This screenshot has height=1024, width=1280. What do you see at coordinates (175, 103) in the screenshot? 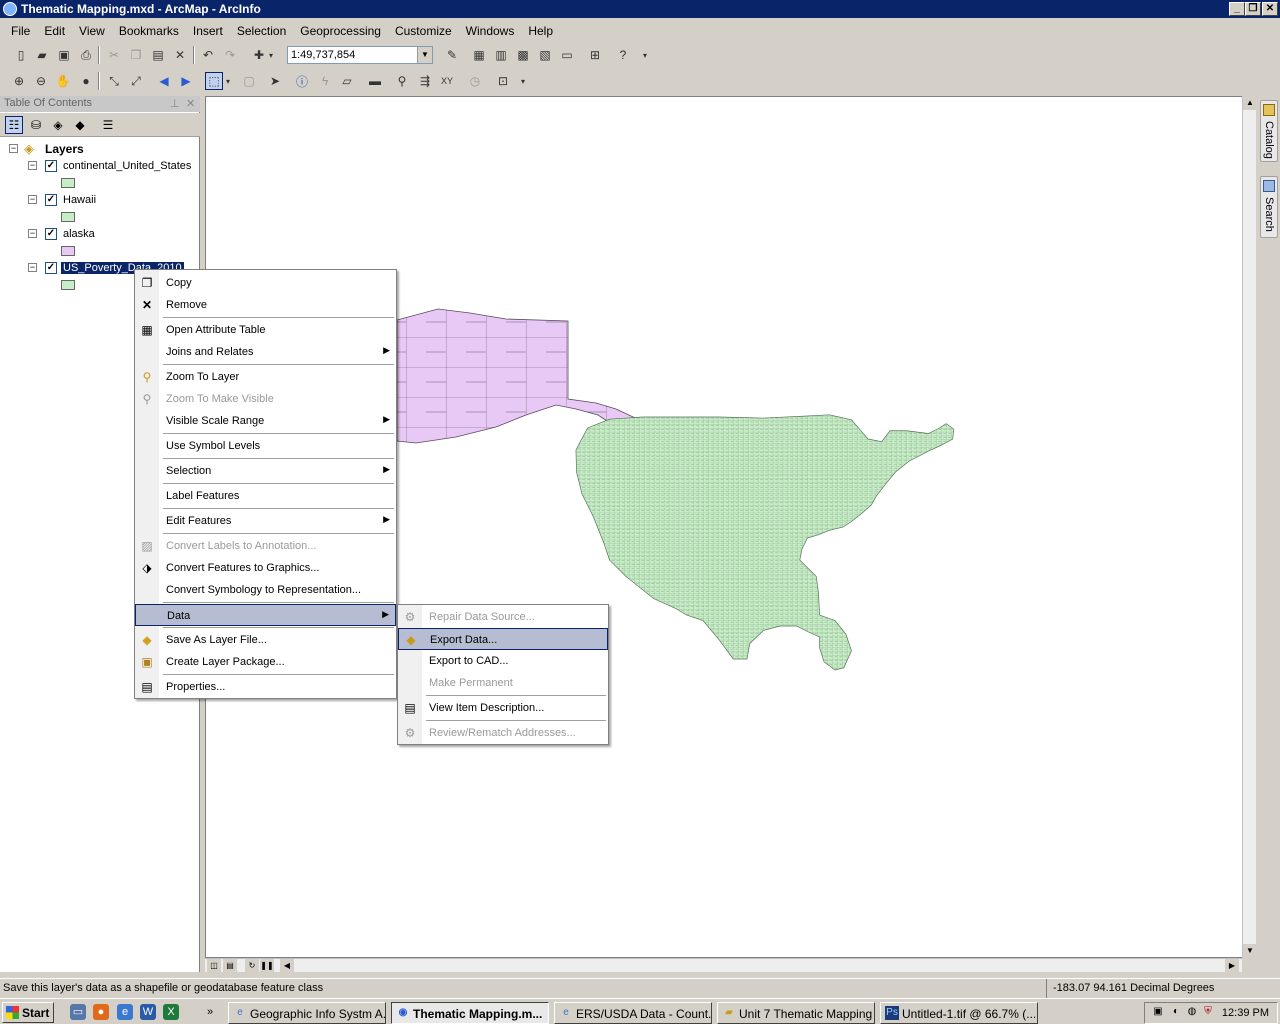
I see `pin-icon: ⊥` at bounding box center [175, 103].